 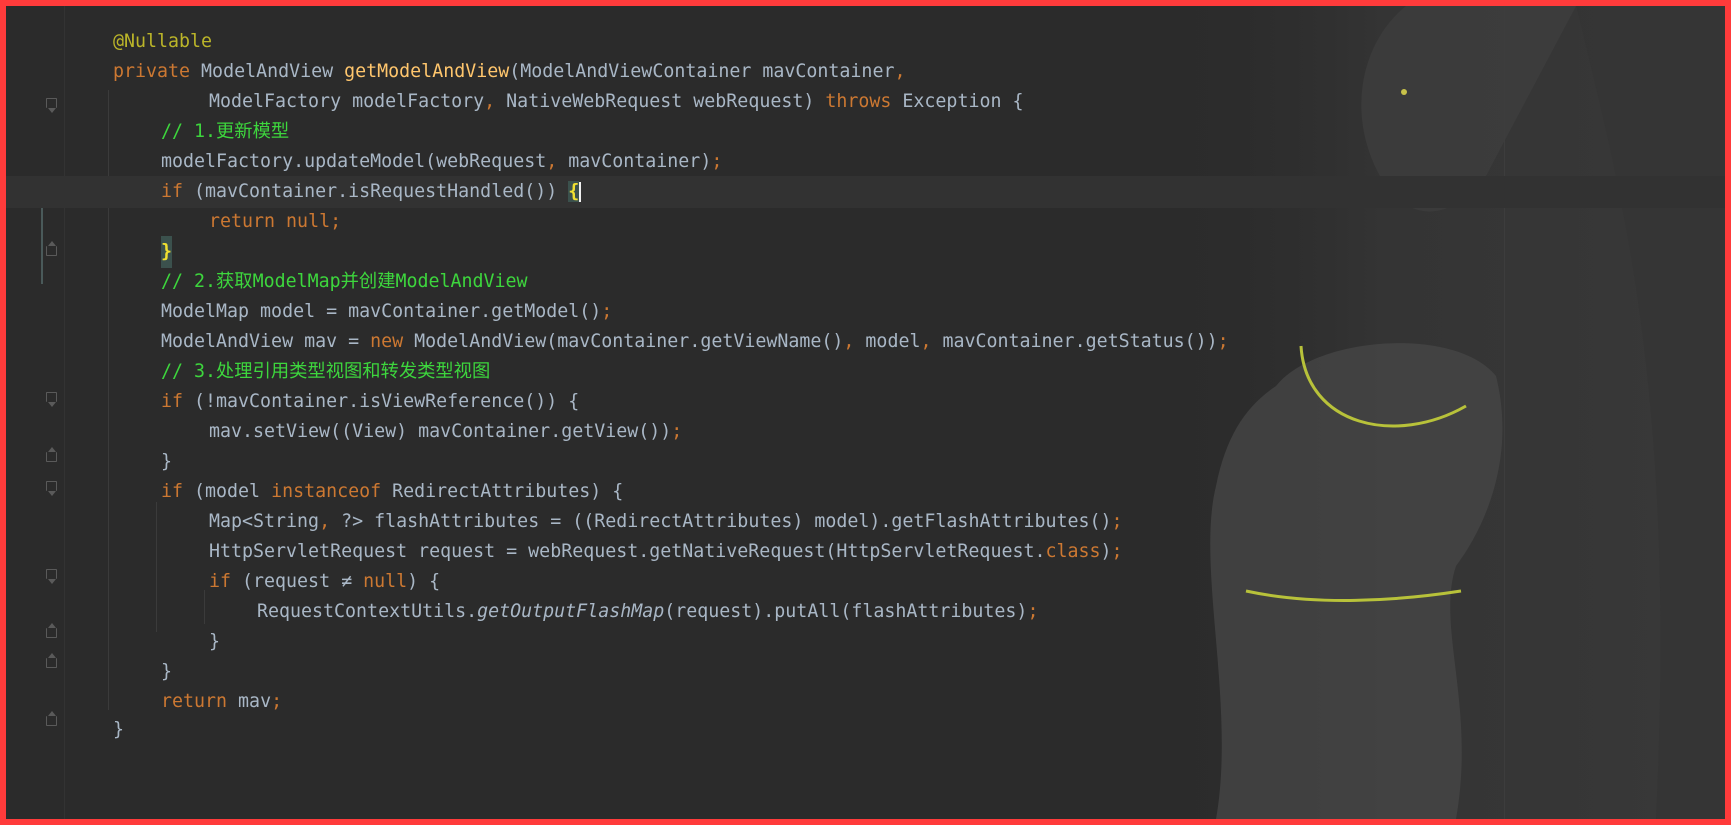 I want to click on text-caret, so click(x=580, y=192).